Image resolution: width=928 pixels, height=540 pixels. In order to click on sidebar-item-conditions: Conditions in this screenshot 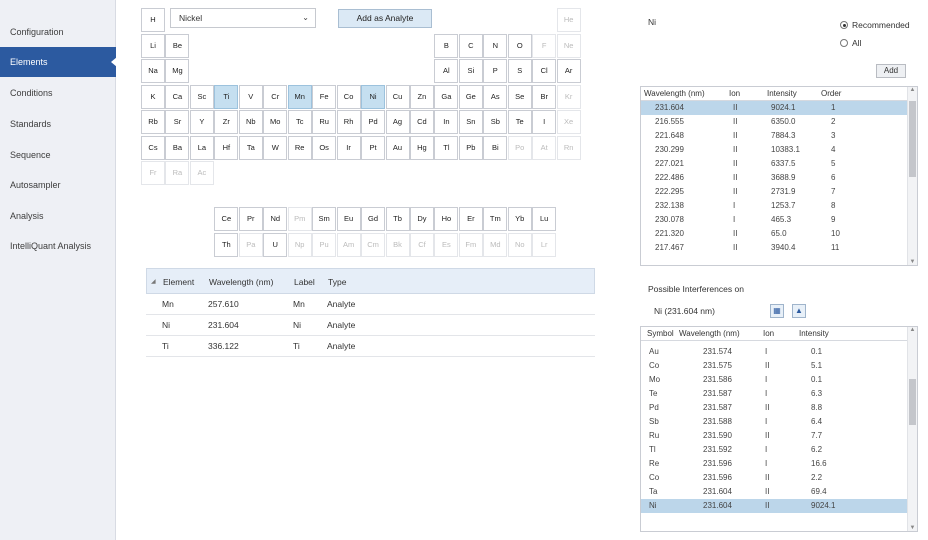, I will do `click(58, 93)`.